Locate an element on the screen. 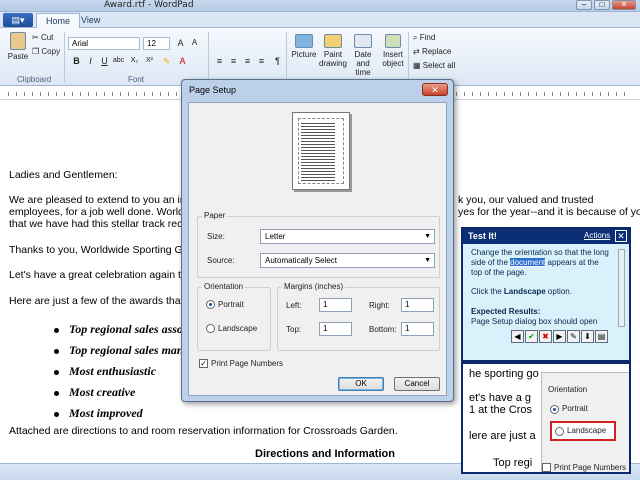 Image resolution: width=640 pixels, height=480 pixels. scrollbar is located at coordinates (621, 288).